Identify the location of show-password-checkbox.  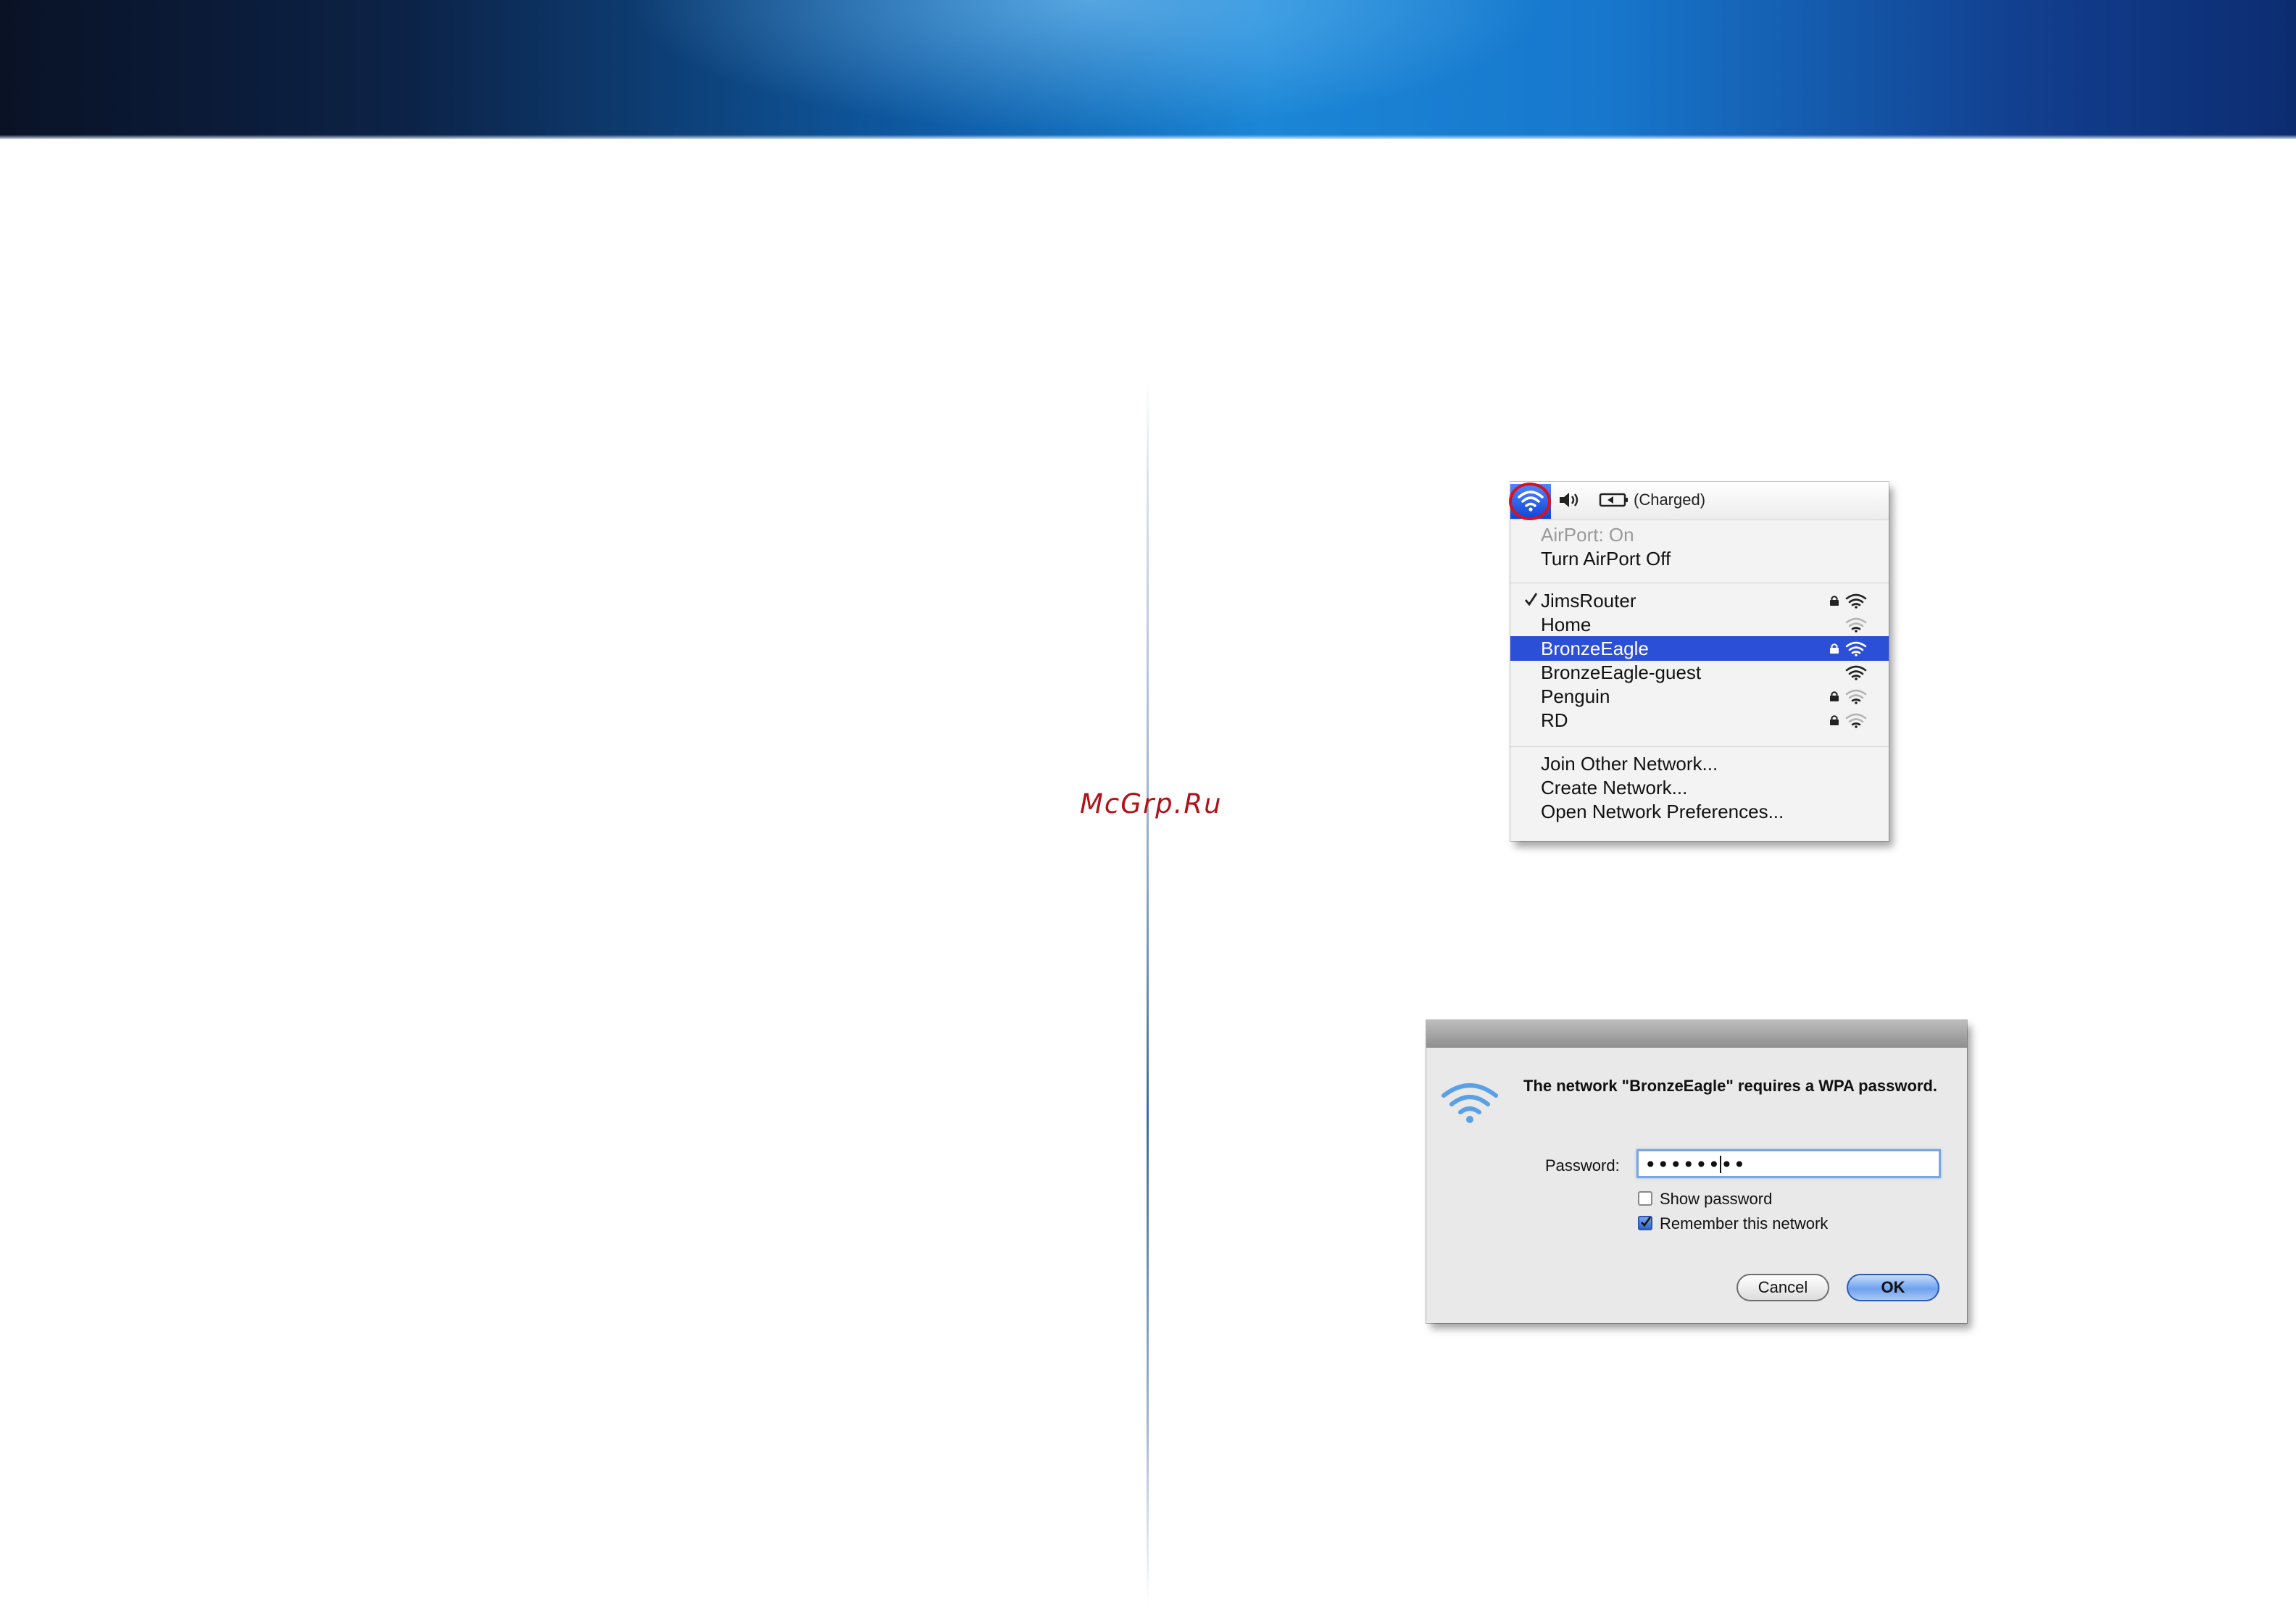
(1645, 1198).